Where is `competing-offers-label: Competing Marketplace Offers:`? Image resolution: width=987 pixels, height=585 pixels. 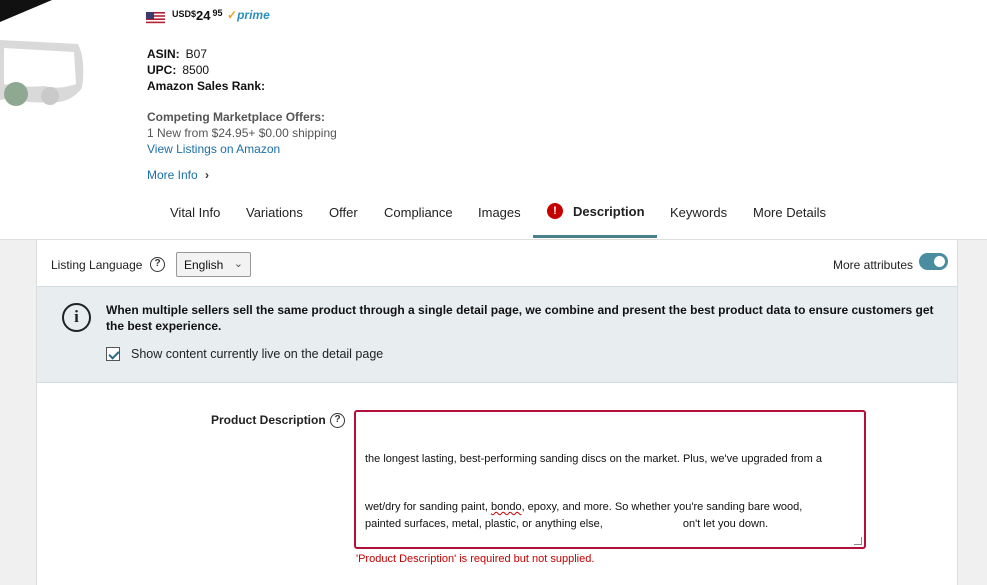
competing-offers-label: Competing Marketplace Offers: is located at coordinates (236, 117).